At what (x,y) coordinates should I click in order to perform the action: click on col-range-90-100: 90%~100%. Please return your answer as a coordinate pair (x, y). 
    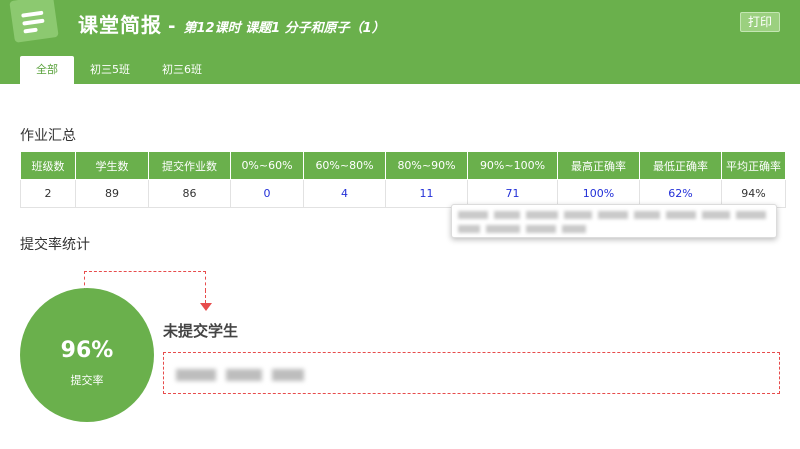
    Looking at the image, I should click on (512, 165).